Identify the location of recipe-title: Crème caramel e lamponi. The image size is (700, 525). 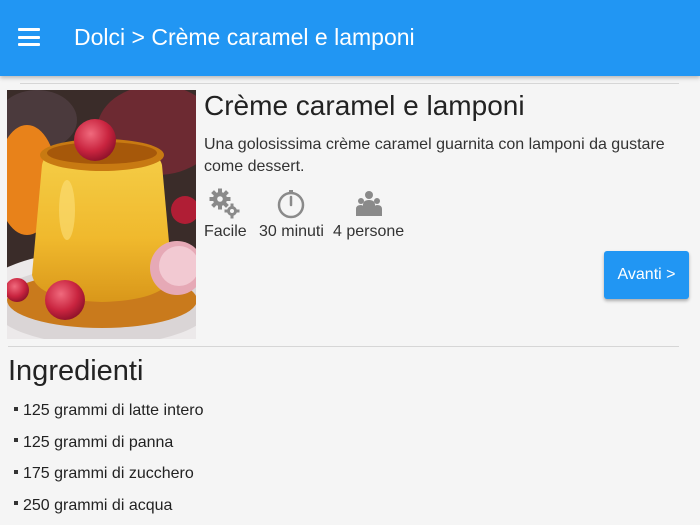
(364, 105).